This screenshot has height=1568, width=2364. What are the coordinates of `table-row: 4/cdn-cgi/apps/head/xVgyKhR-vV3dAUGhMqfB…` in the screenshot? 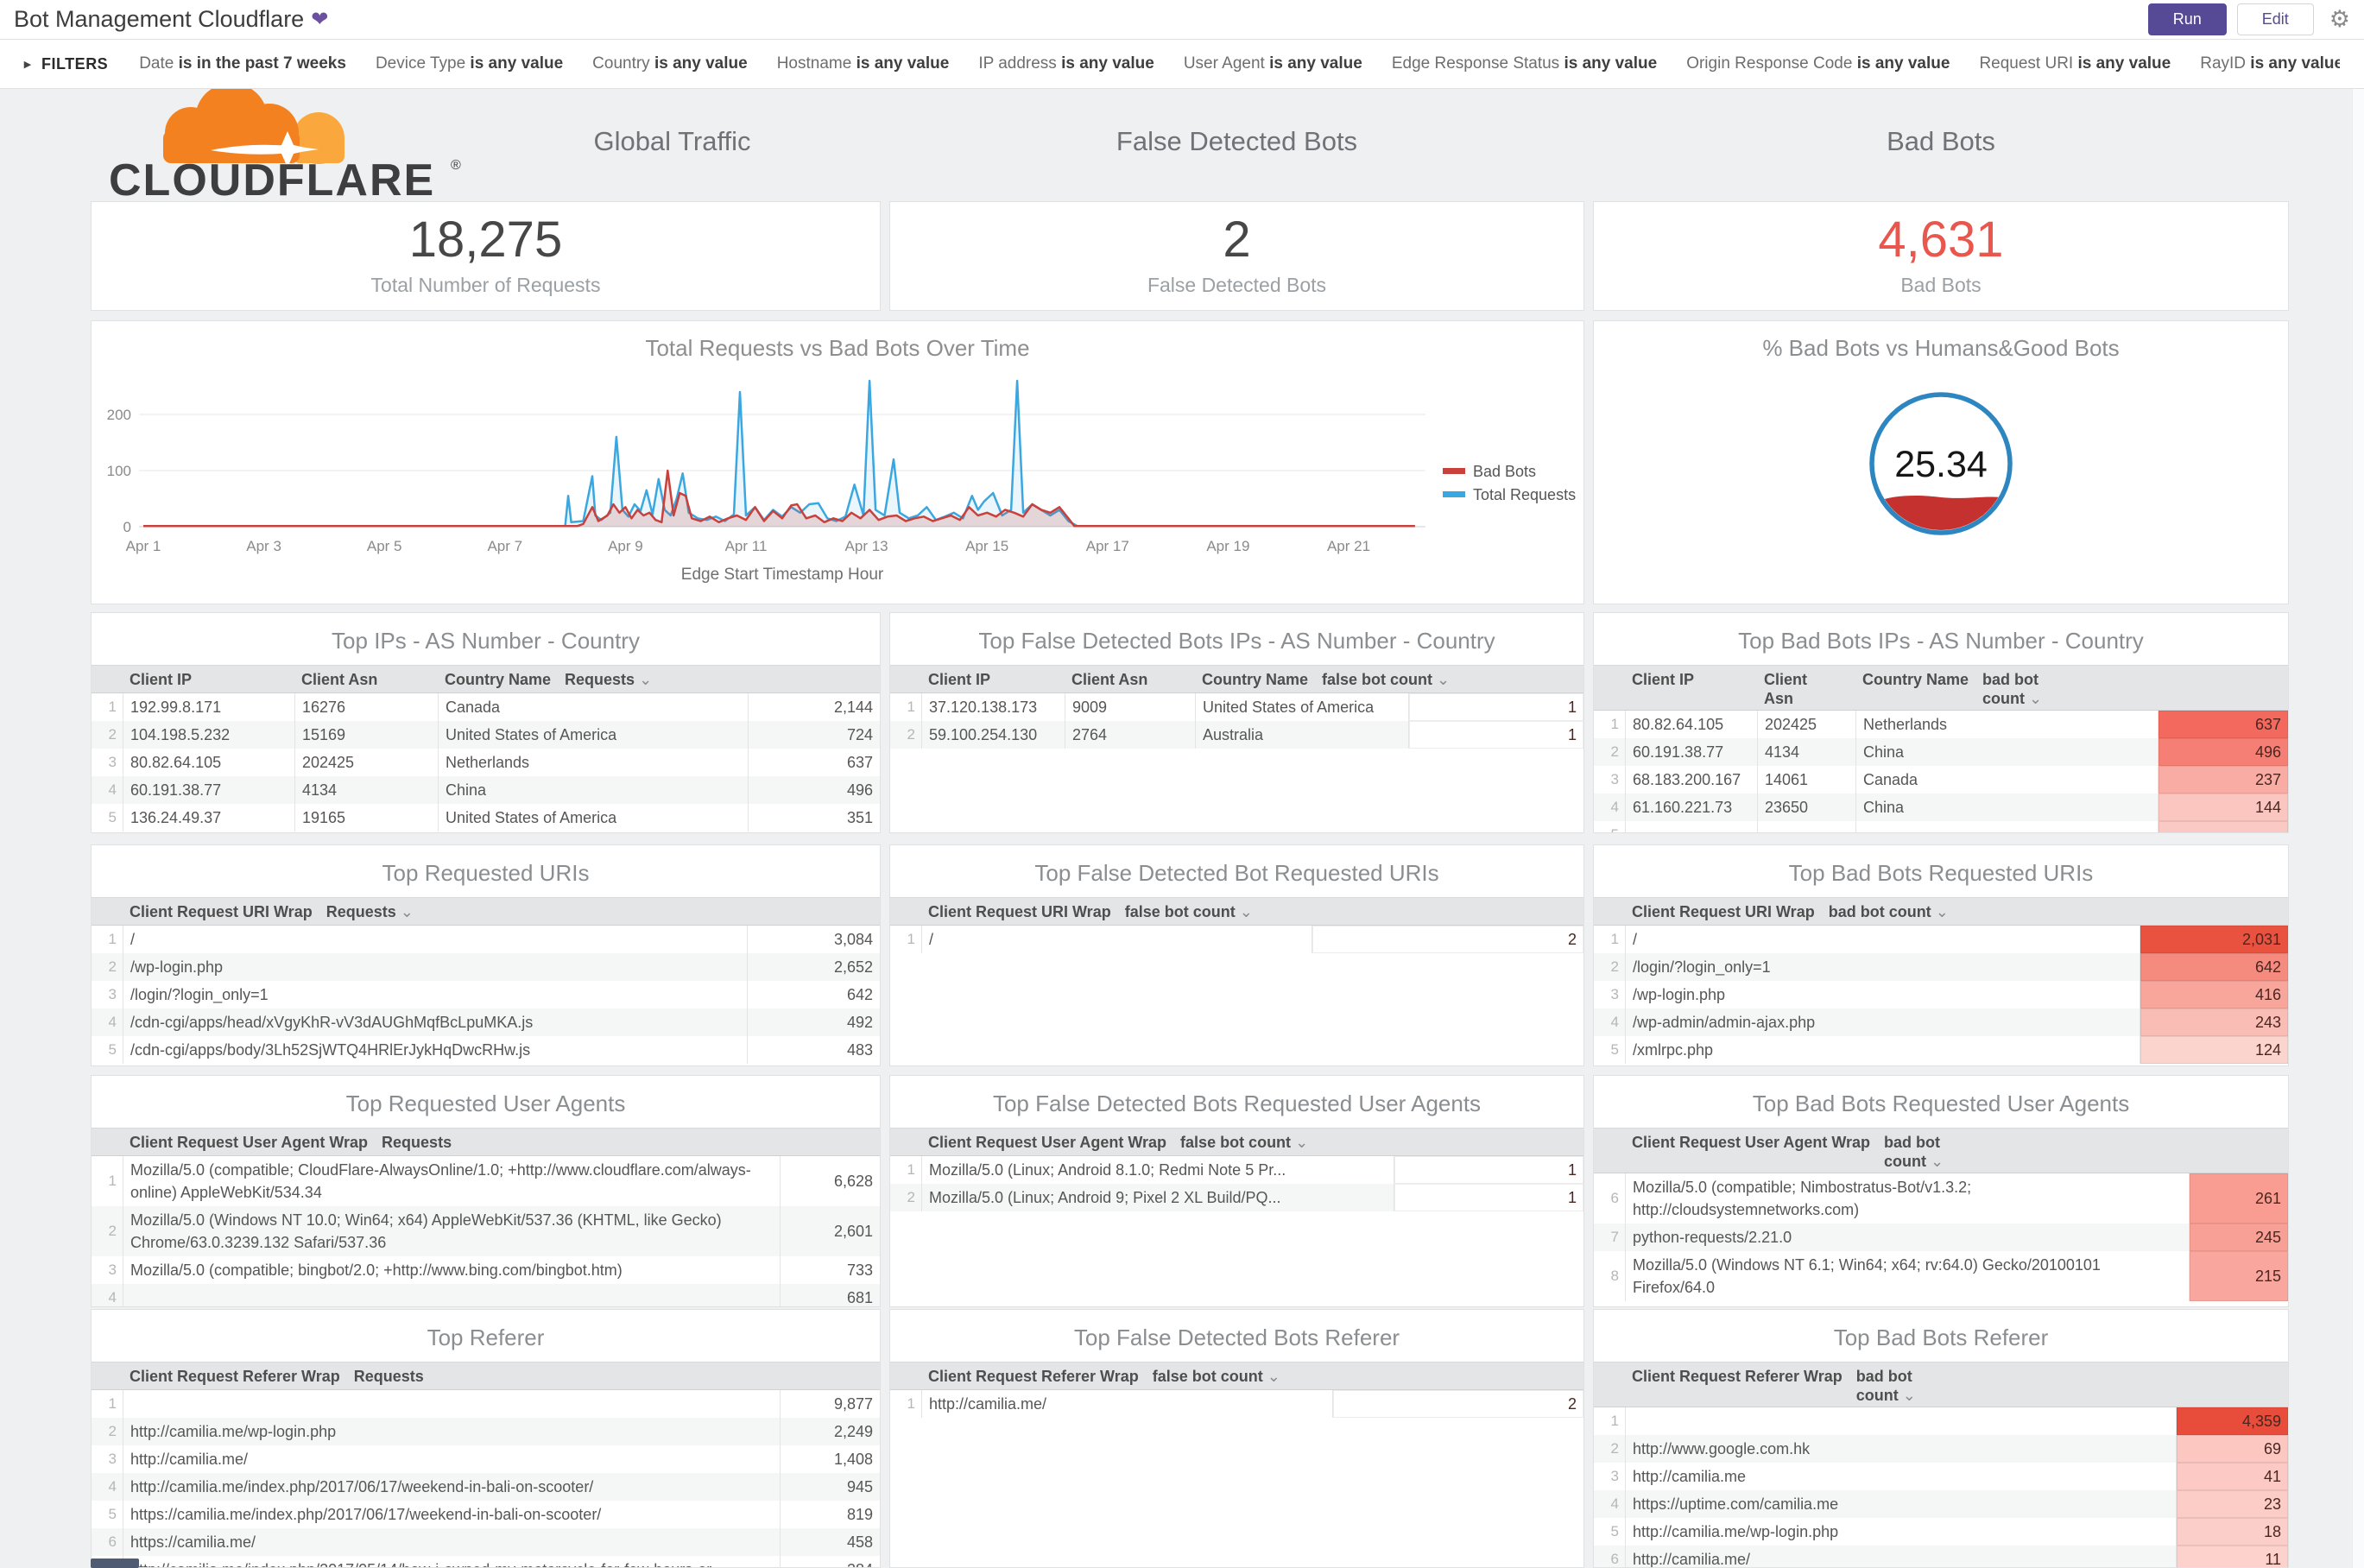 It's located at (486, 1022).